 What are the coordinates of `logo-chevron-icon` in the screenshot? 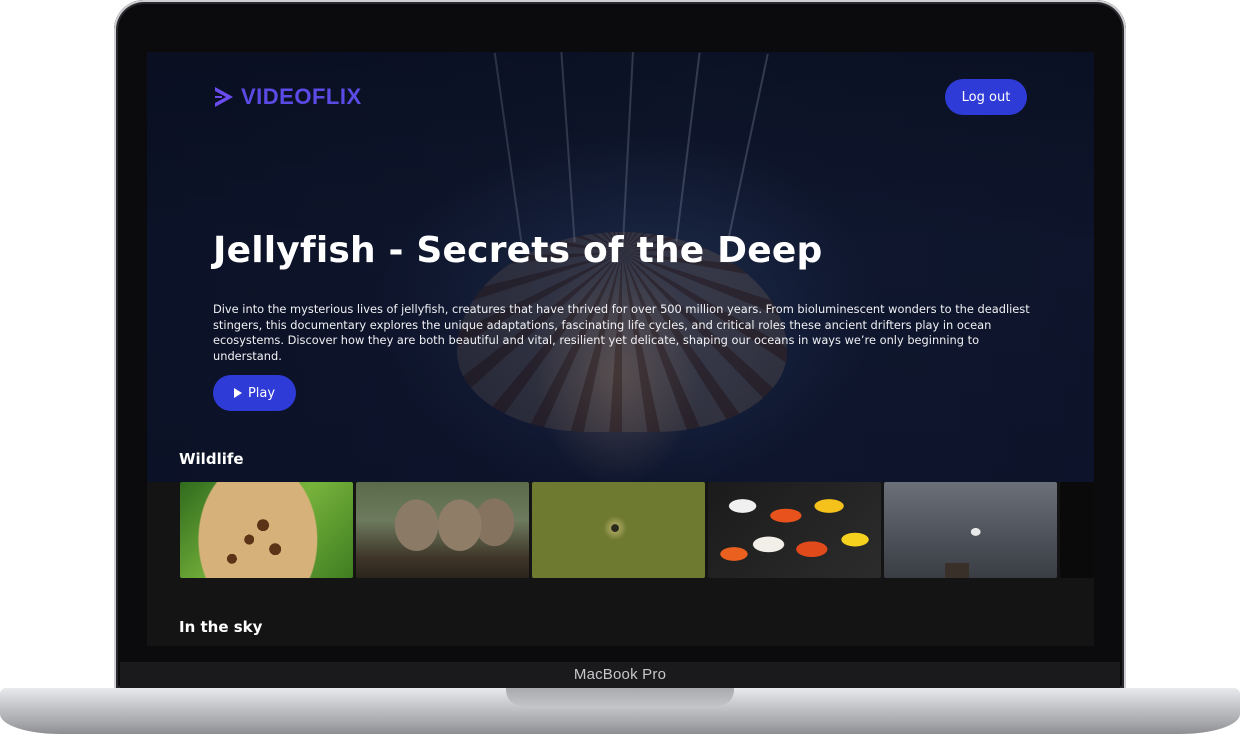 It's located at (224, 97).